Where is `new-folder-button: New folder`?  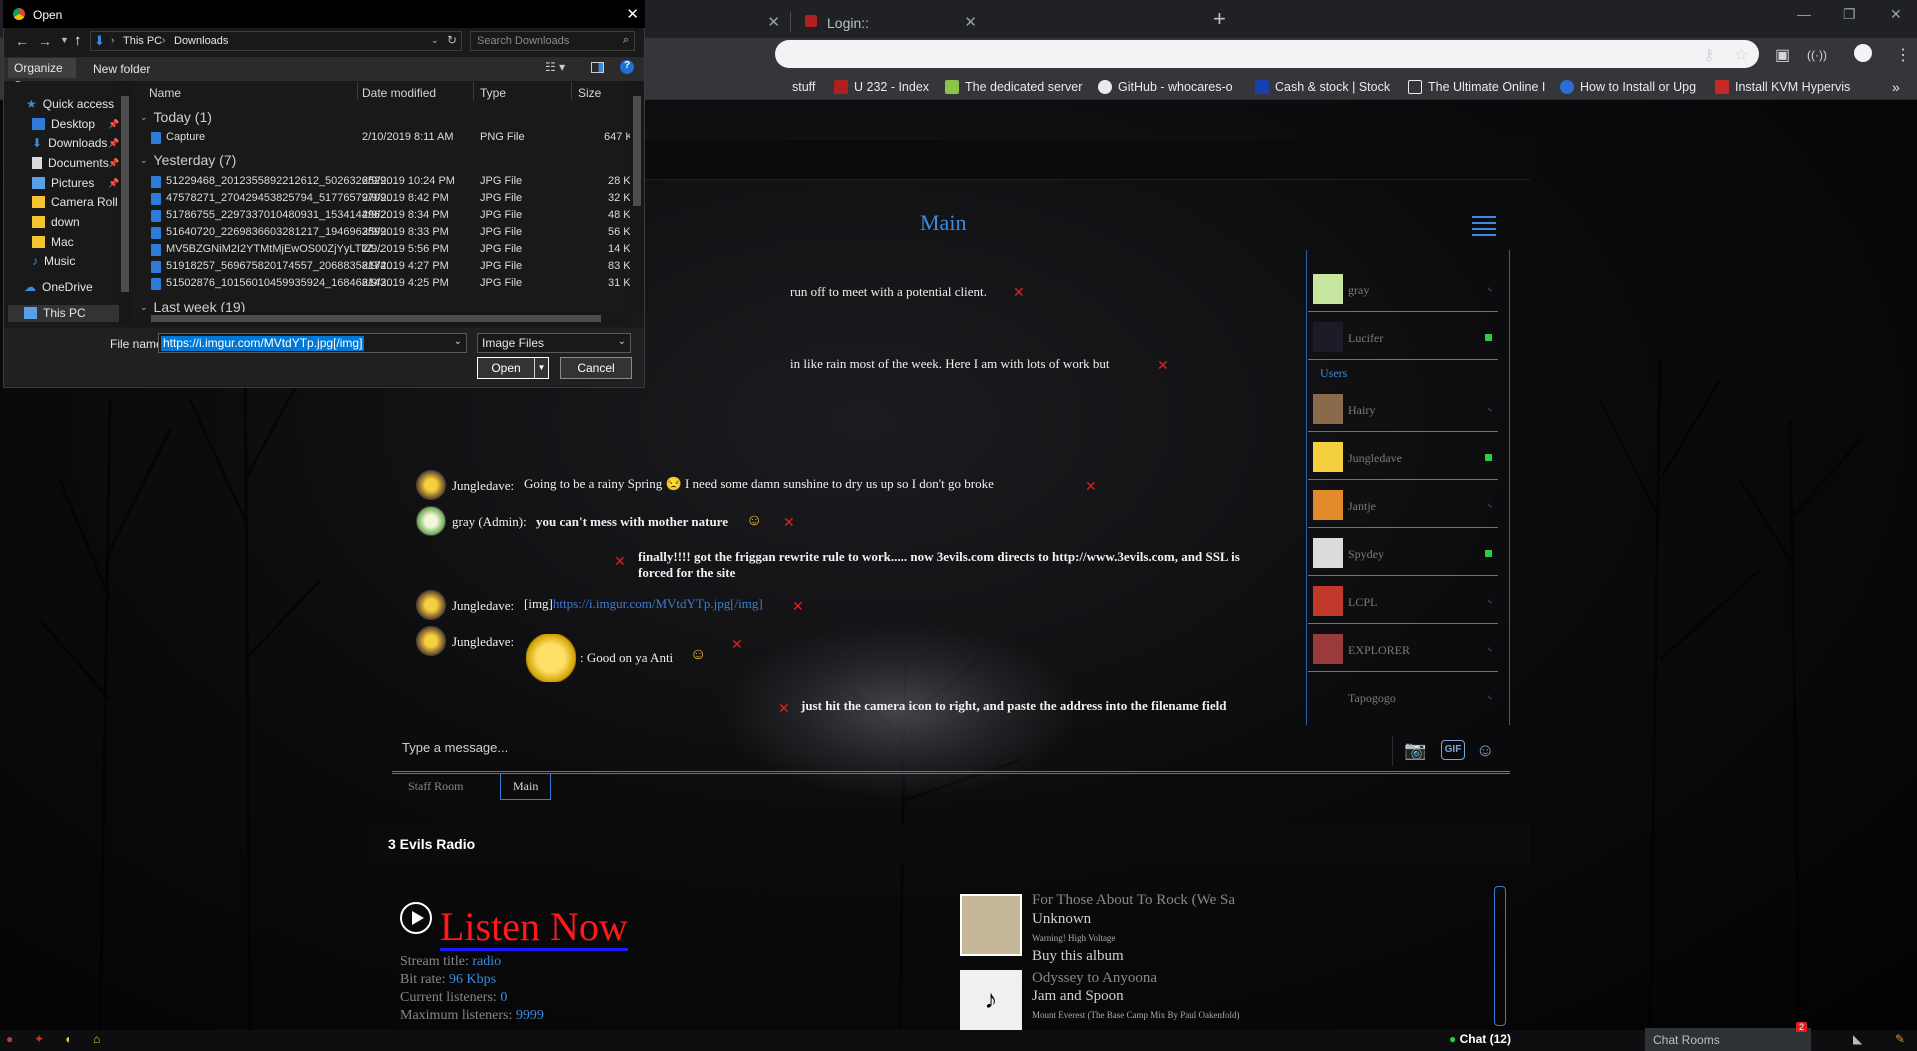
new-folder-button: New folder is located at coordinates (121, 69).